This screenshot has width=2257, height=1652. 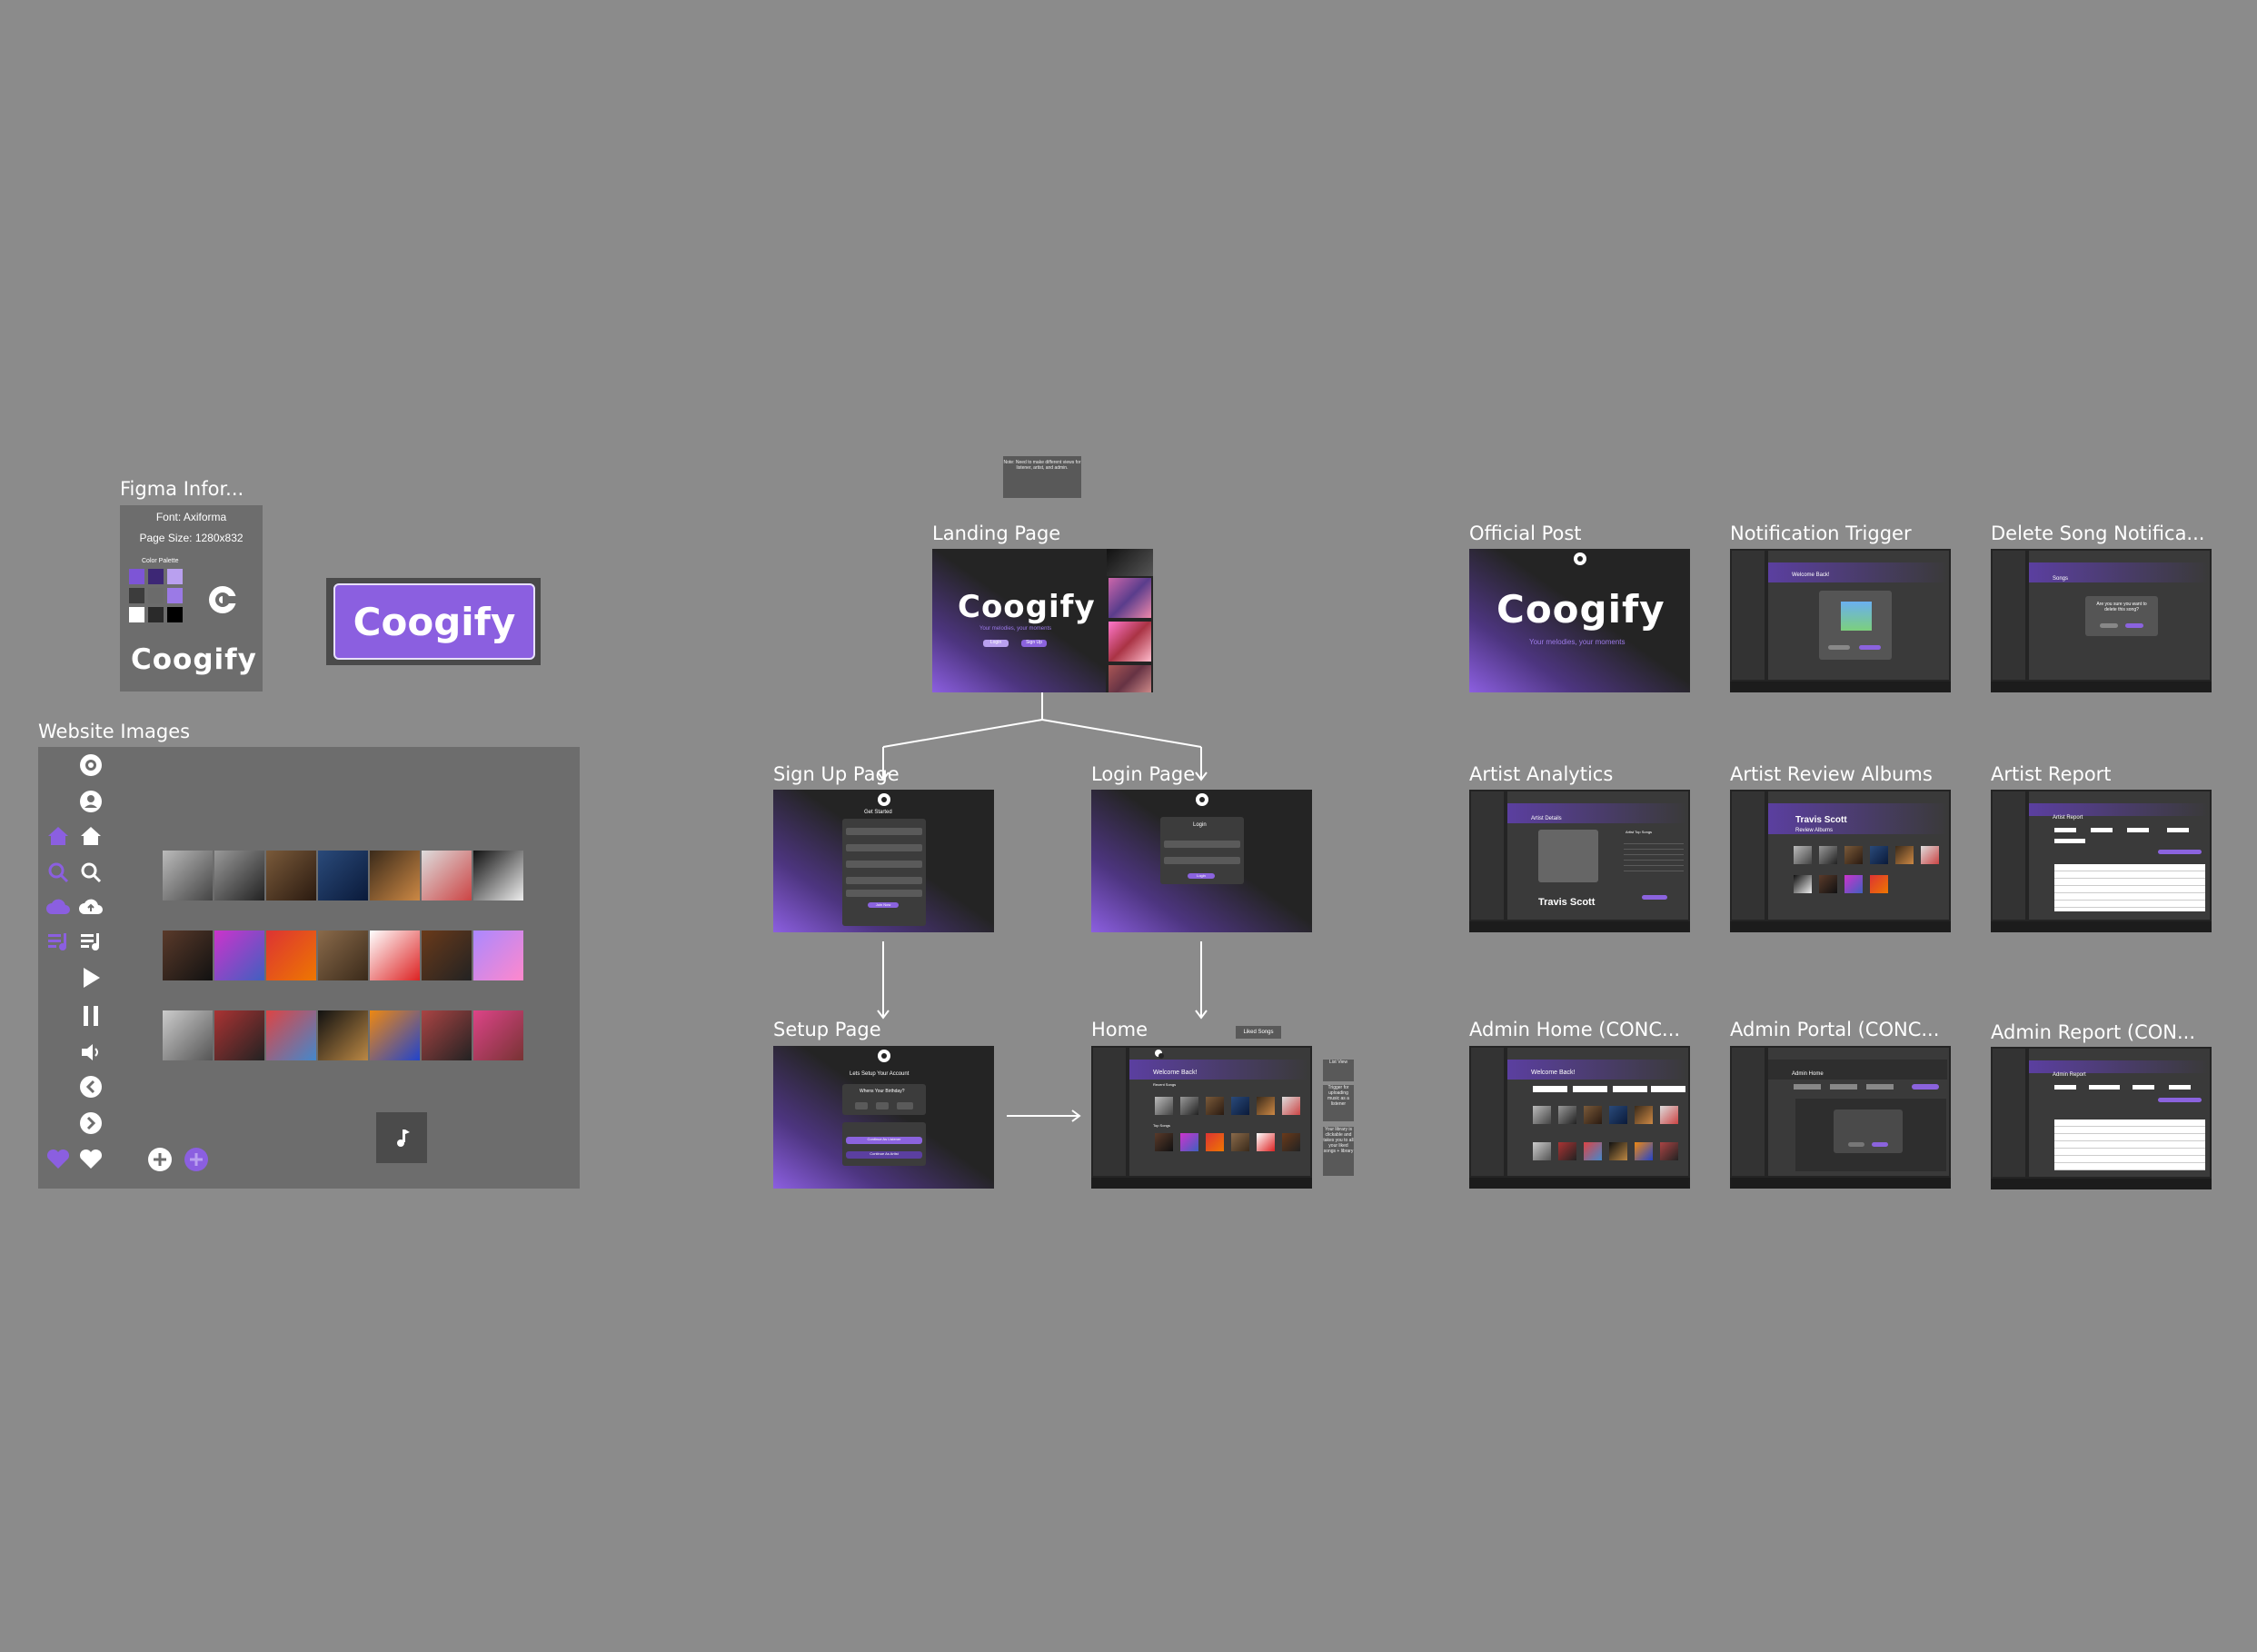 I want to click on coogify-logo-icon, so click(x=91, y=765).